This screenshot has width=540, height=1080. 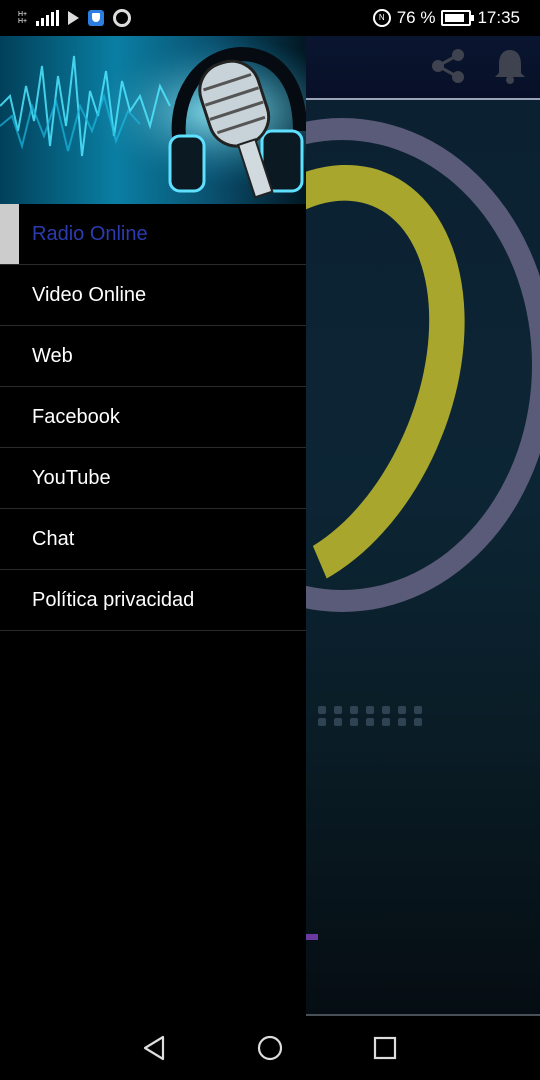 I want to click on drawer-item-label: Radio Online, so click(x=90, y=233).